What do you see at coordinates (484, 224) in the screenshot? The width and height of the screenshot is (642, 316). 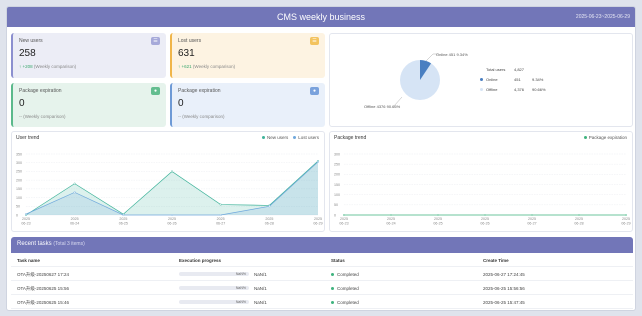 I see `x-tick-label: 06-26` at bounding box center [484, 224].